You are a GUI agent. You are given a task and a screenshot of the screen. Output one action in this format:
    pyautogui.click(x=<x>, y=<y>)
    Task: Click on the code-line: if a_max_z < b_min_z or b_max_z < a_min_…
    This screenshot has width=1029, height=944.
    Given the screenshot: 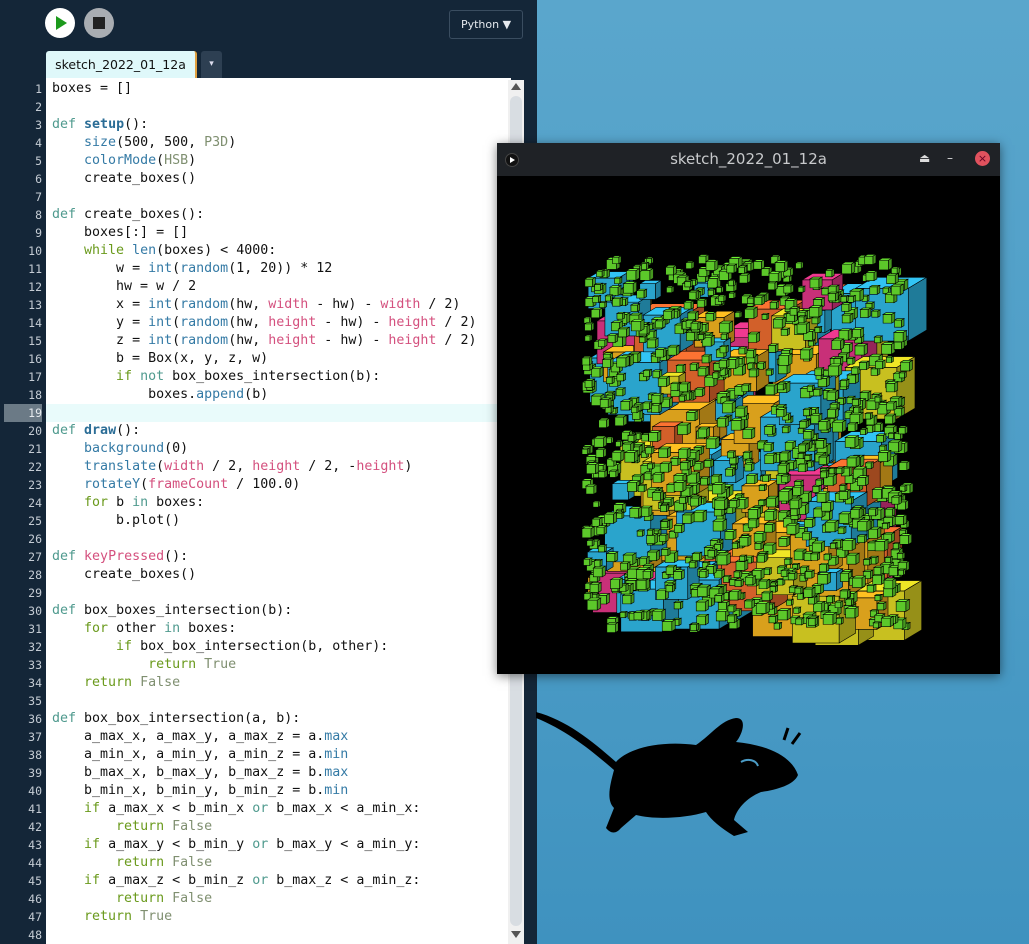 What is the action you would take?
    pyautogui.click(x=236, y=881)
    